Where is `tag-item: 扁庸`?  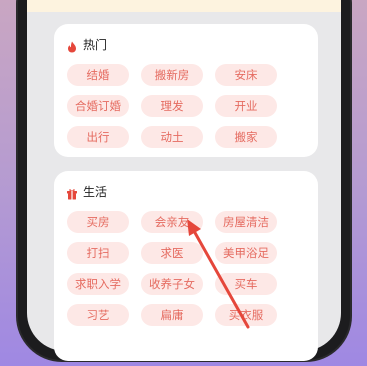 tag-item: 扁庸 is located at coordinates (172, 315).